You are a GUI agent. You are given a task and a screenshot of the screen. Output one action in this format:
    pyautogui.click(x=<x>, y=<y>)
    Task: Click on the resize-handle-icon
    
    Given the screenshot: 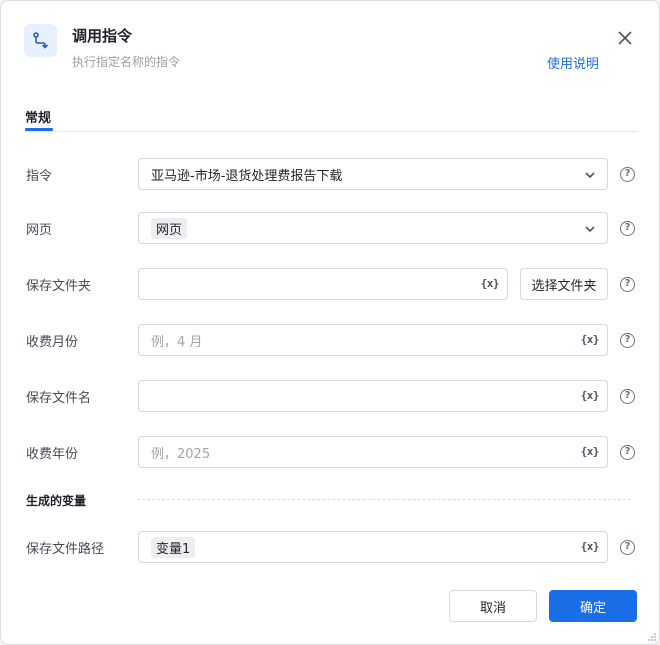 What is the action you would take?
    pyautogui.click(x=652, y=637)
    